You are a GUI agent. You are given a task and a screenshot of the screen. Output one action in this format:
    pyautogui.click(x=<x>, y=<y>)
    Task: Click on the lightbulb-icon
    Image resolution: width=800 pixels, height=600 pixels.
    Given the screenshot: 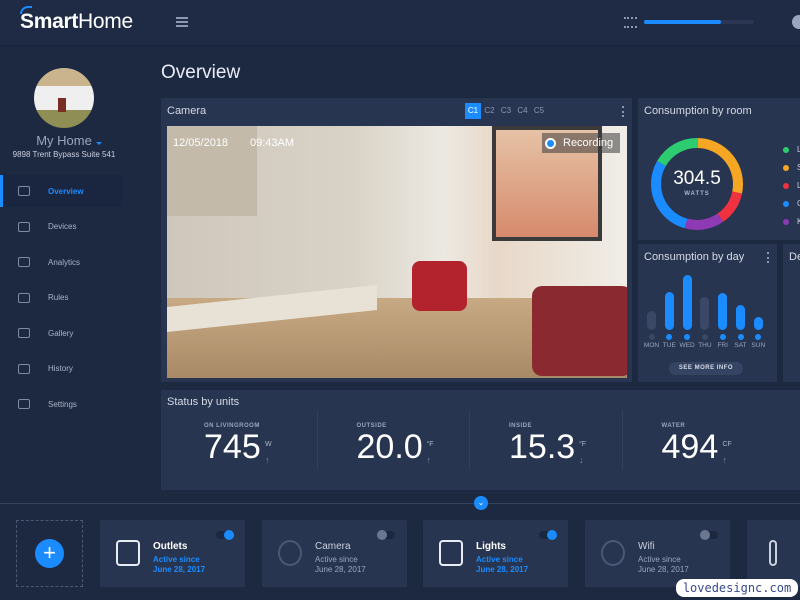 What is the action you would take?
    pyautogui.click(x=451, y=553)
    